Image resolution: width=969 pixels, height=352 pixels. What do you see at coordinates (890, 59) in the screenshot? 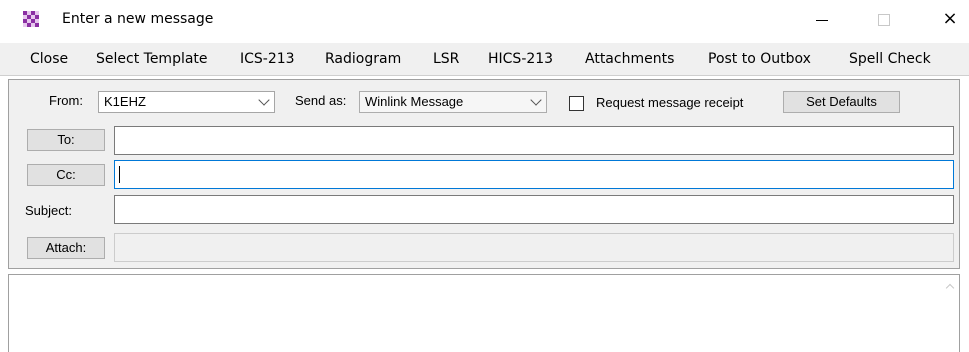
I see `menu-spell-check: Spell Check` at bounding box center [890, 59].